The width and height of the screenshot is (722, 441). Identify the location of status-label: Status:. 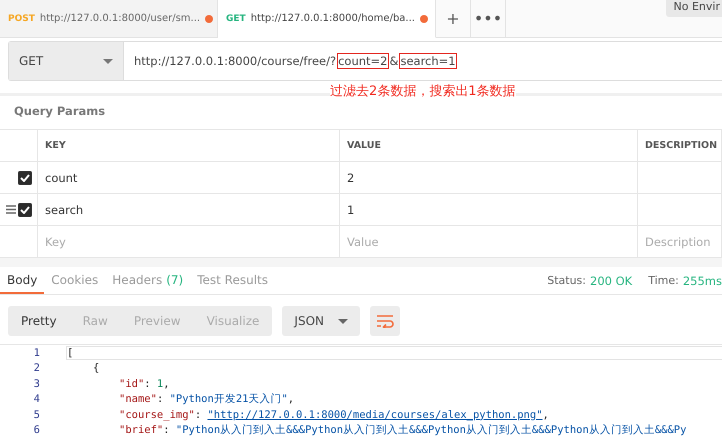
(566, 280).